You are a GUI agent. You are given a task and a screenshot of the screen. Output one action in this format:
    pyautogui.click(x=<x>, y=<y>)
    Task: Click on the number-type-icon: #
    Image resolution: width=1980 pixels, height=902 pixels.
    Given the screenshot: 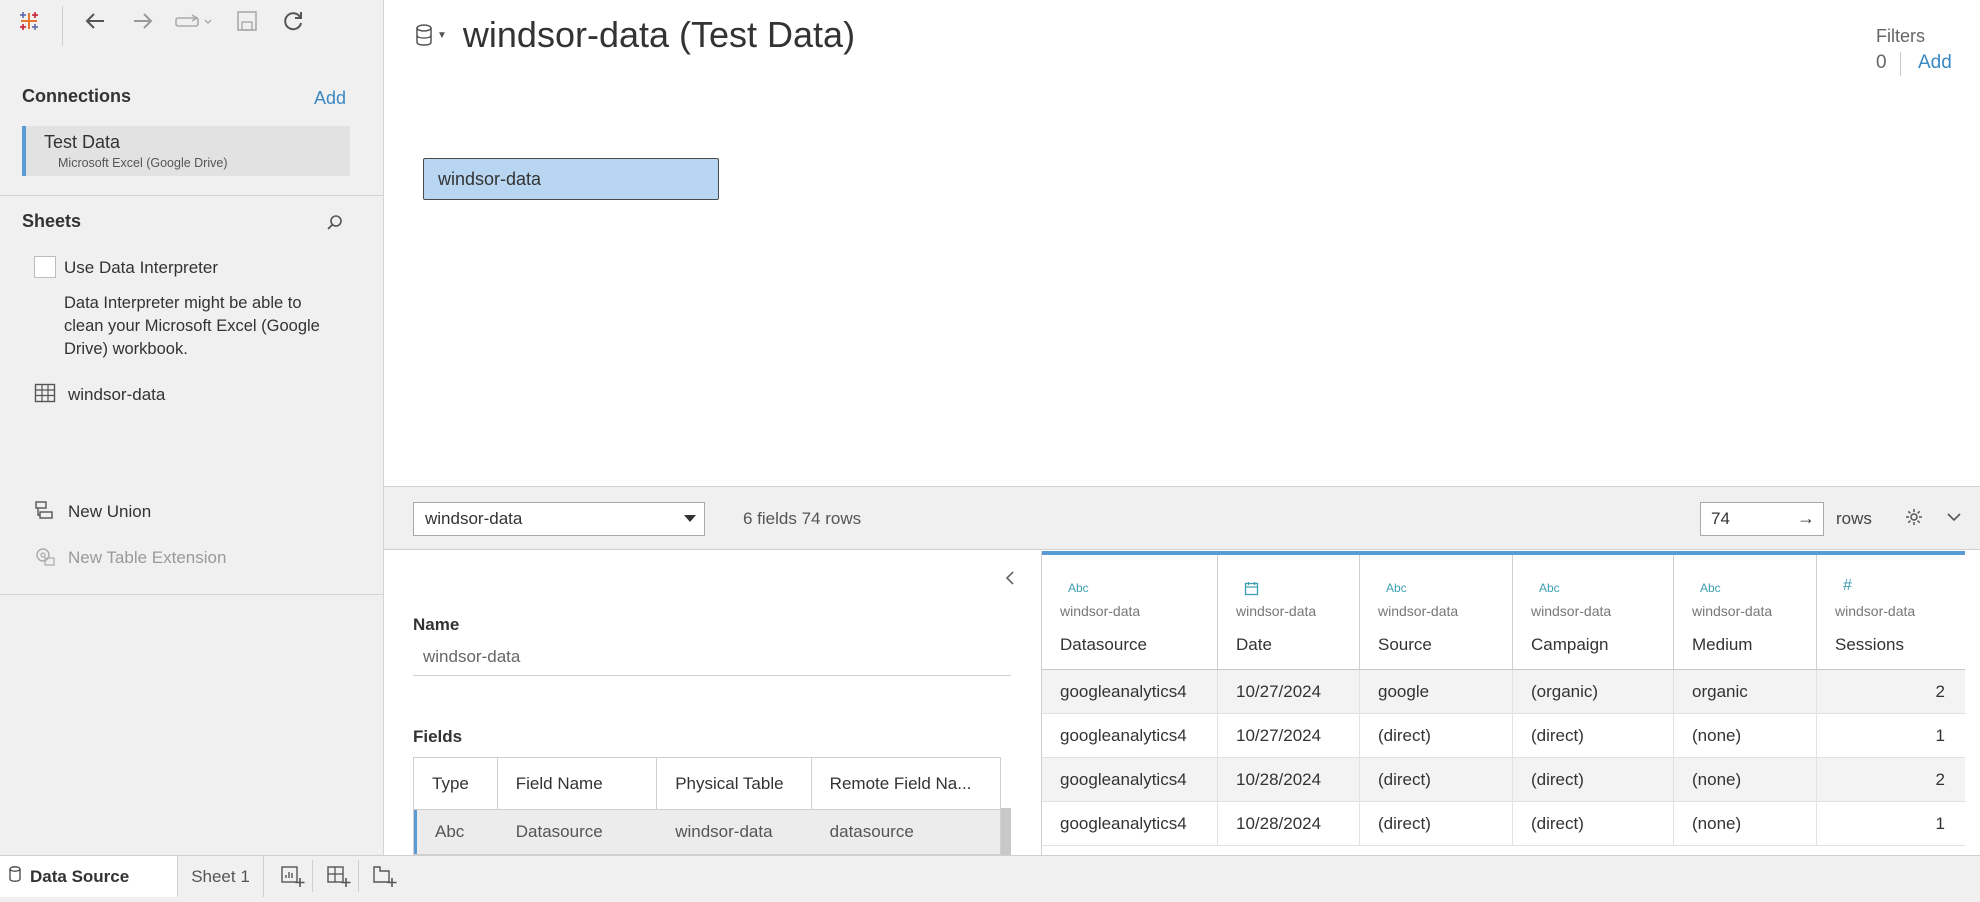 What is the action you would take?
    pyautogui.click(x=1847, y=586)
    